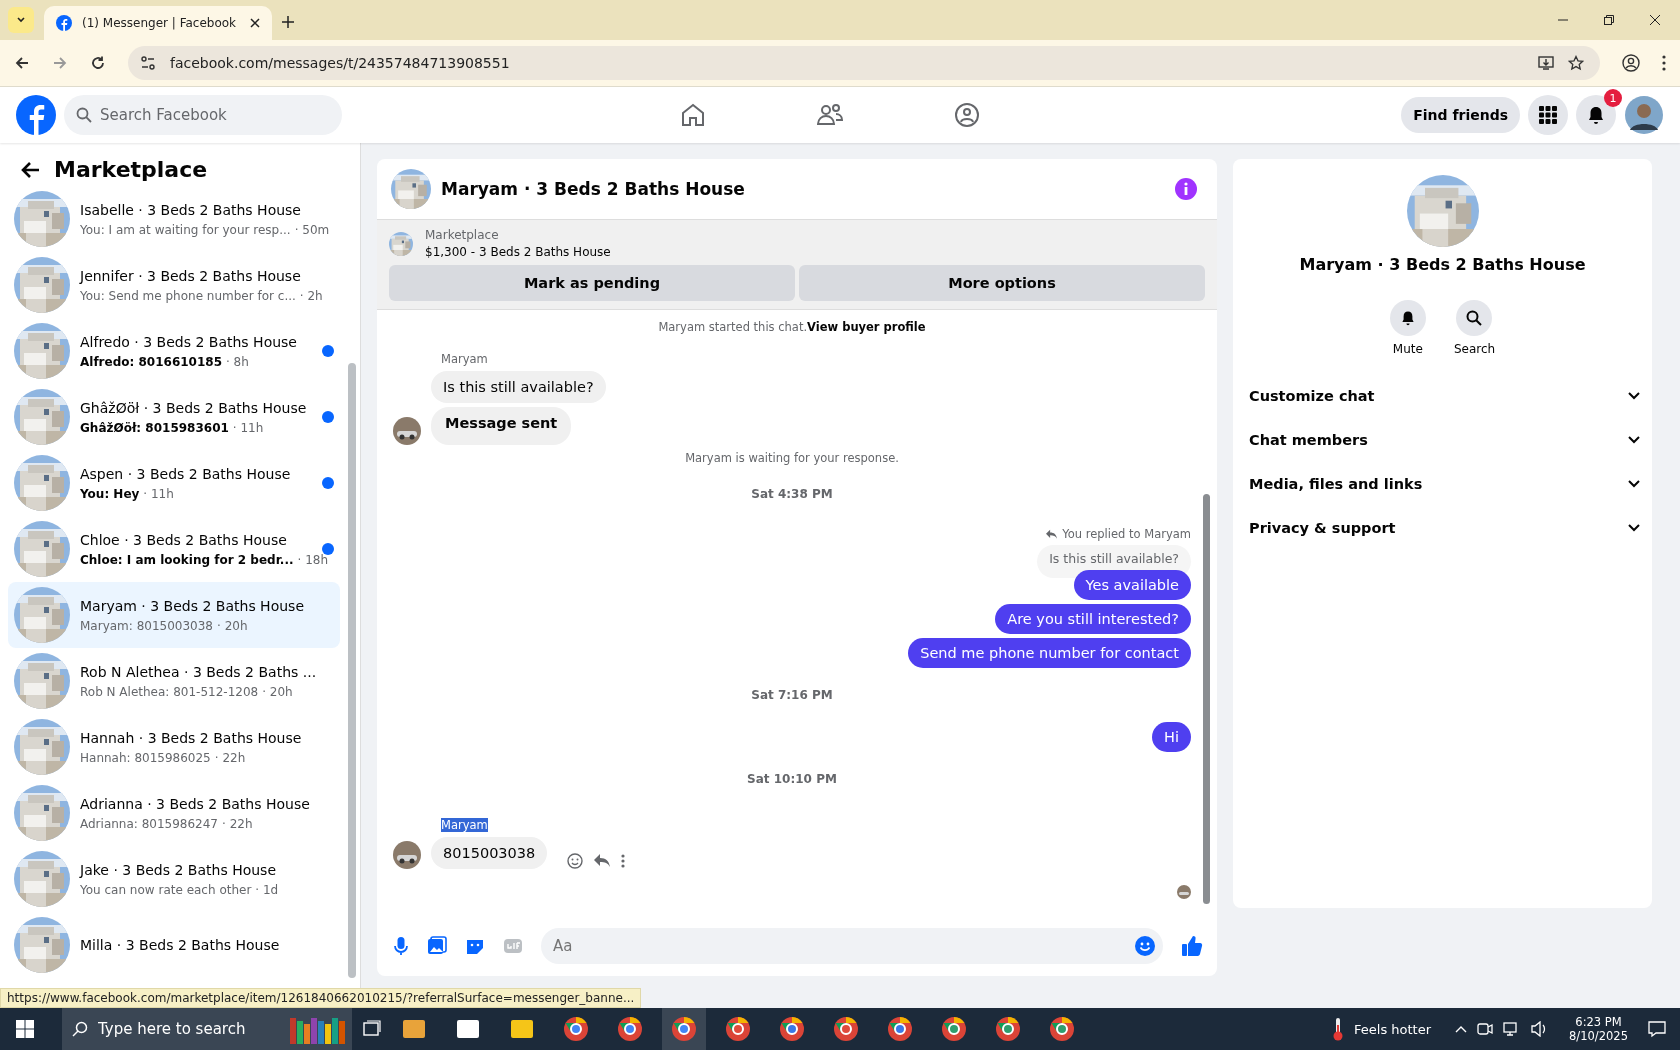  Describe the element at coordinates (174, 813) in the screenshot. I see `conversation-item: Adrianna · 3 Beds 2 Baths House Adrianna: 8015986247 · 22h` at that location.